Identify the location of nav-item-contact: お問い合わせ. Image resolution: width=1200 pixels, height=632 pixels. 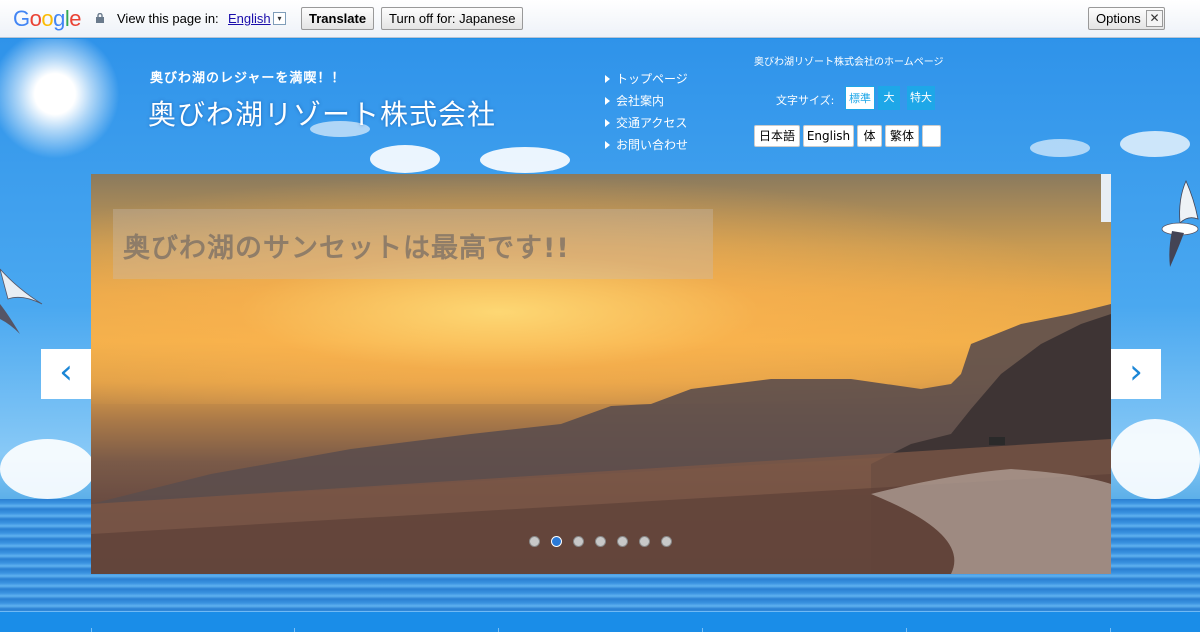
(646, 148).